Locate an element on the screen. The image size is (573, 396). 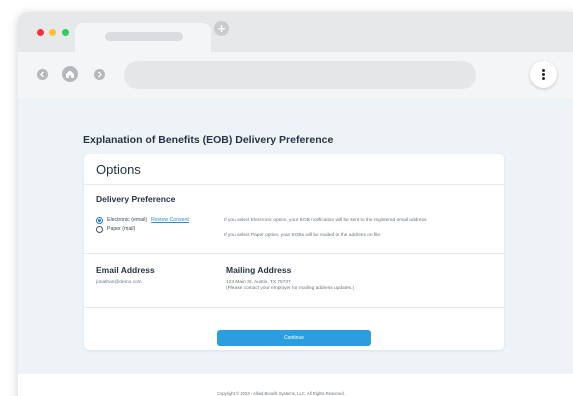
review-consent-link: Review Consent is located at coordinates (170, 220).